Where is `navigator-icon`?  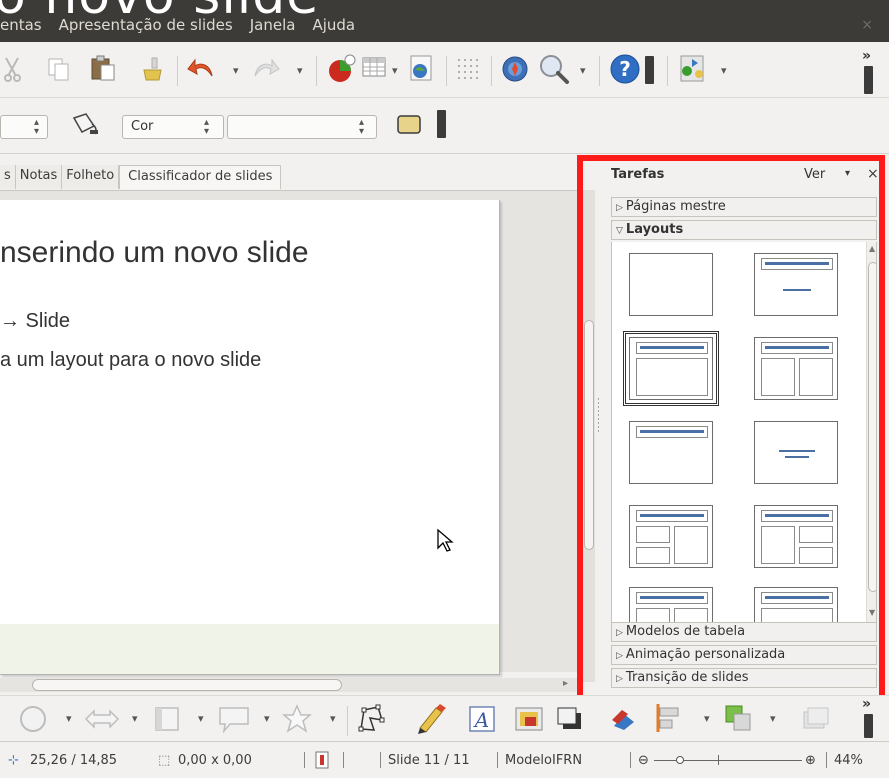
navigator-icon is located at coordinates (515, 69).